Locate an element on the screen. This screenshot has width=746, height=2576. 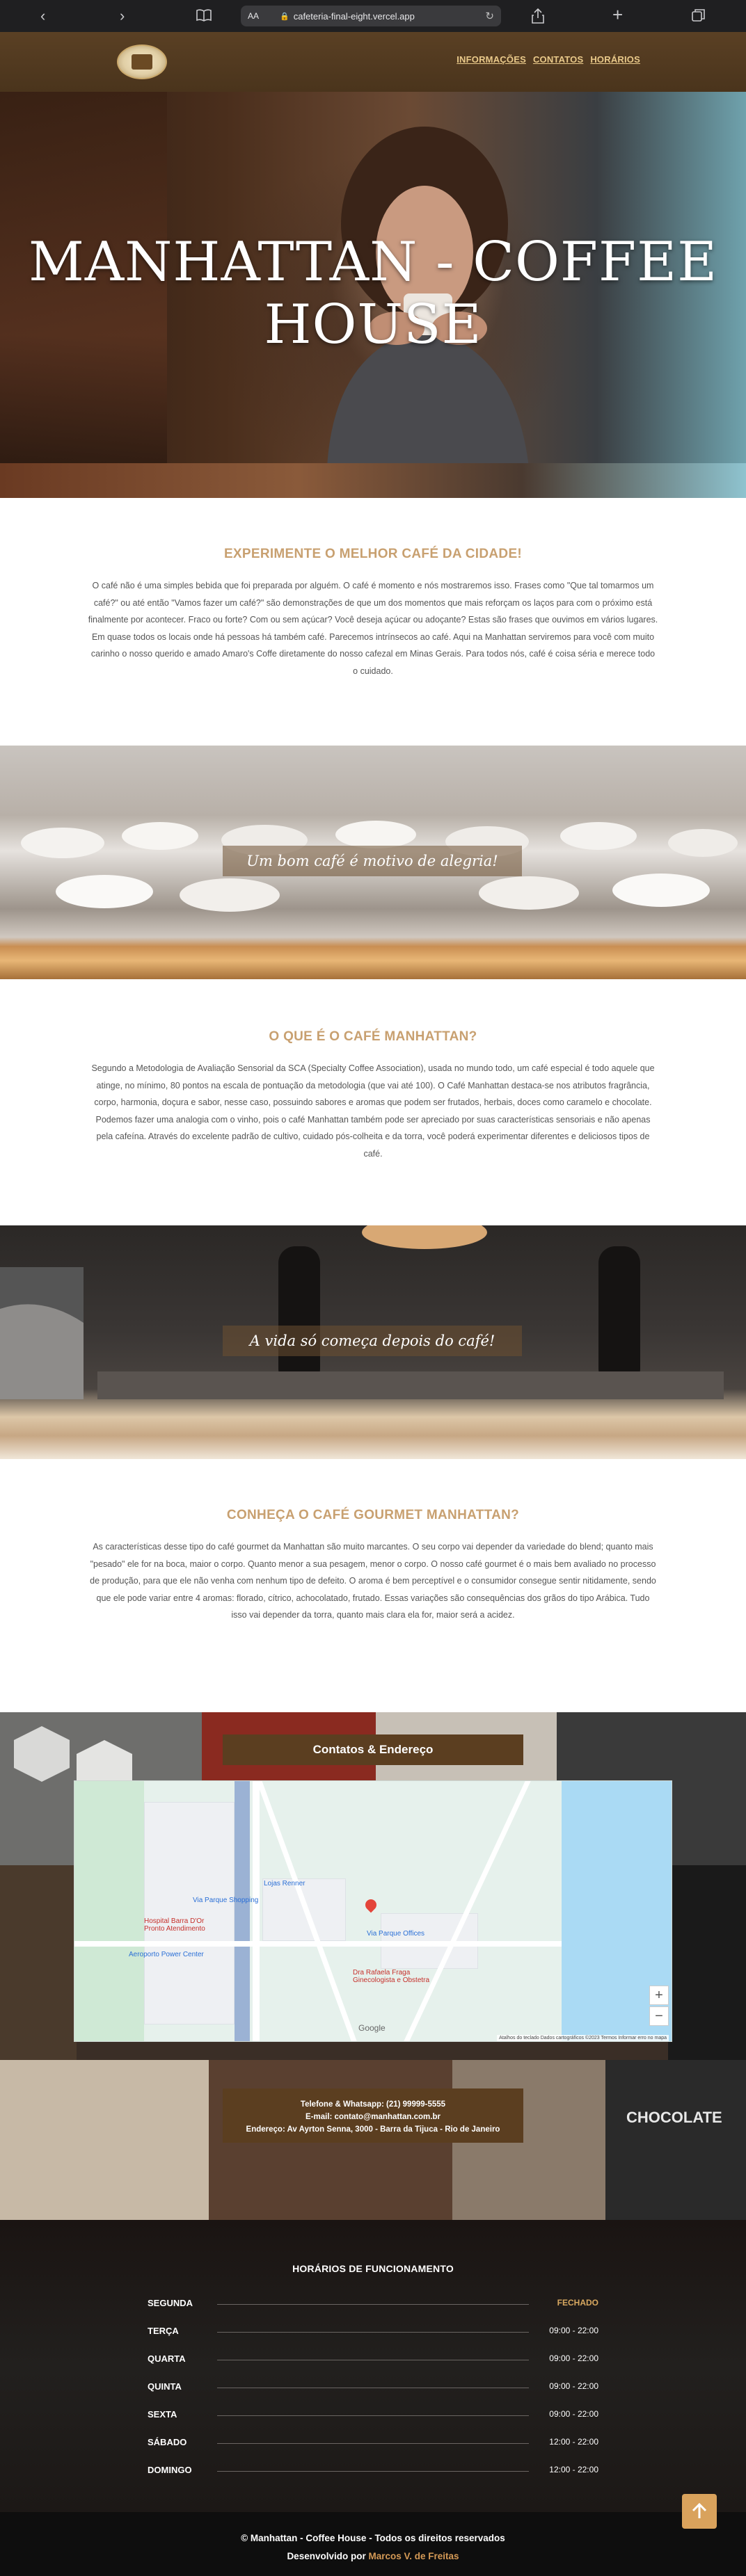
hours-day: SEGUNDA is located at coordinates (171, 2303).